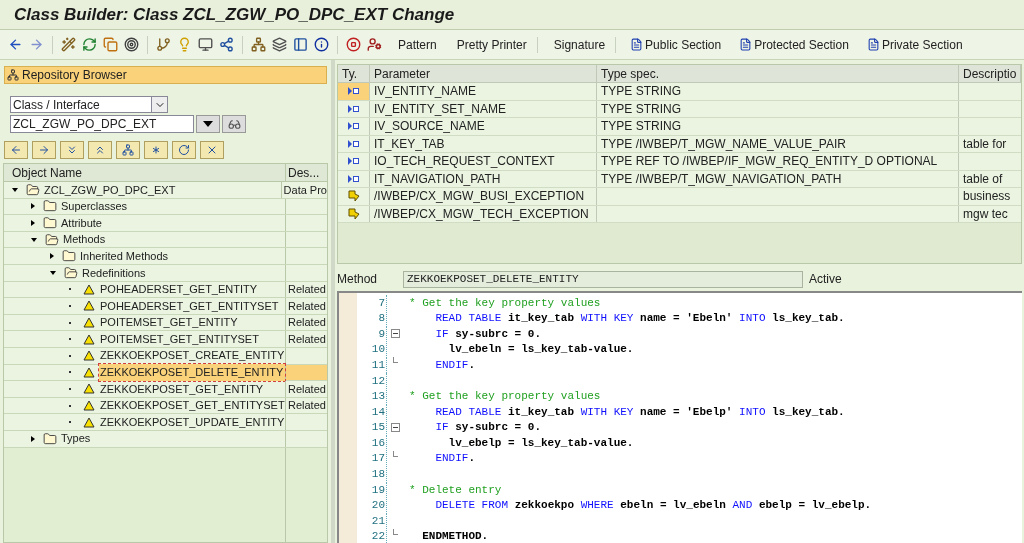 The width and height of the screenshot is (1024, 543). I want to click on line-number: 7, so click(372, 303).